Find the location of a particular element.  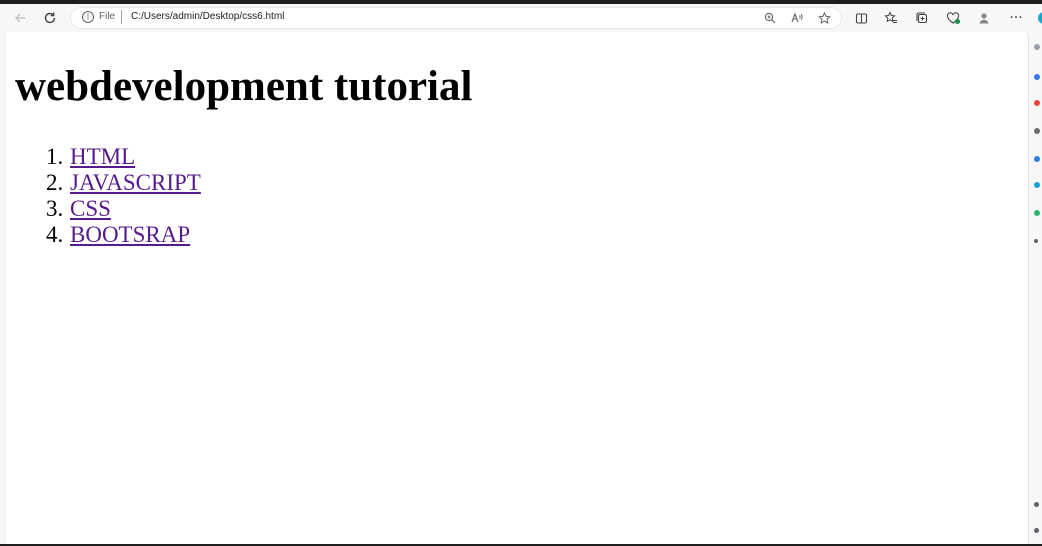

sidebar-games-icon is located at coordinates (1037, 131).